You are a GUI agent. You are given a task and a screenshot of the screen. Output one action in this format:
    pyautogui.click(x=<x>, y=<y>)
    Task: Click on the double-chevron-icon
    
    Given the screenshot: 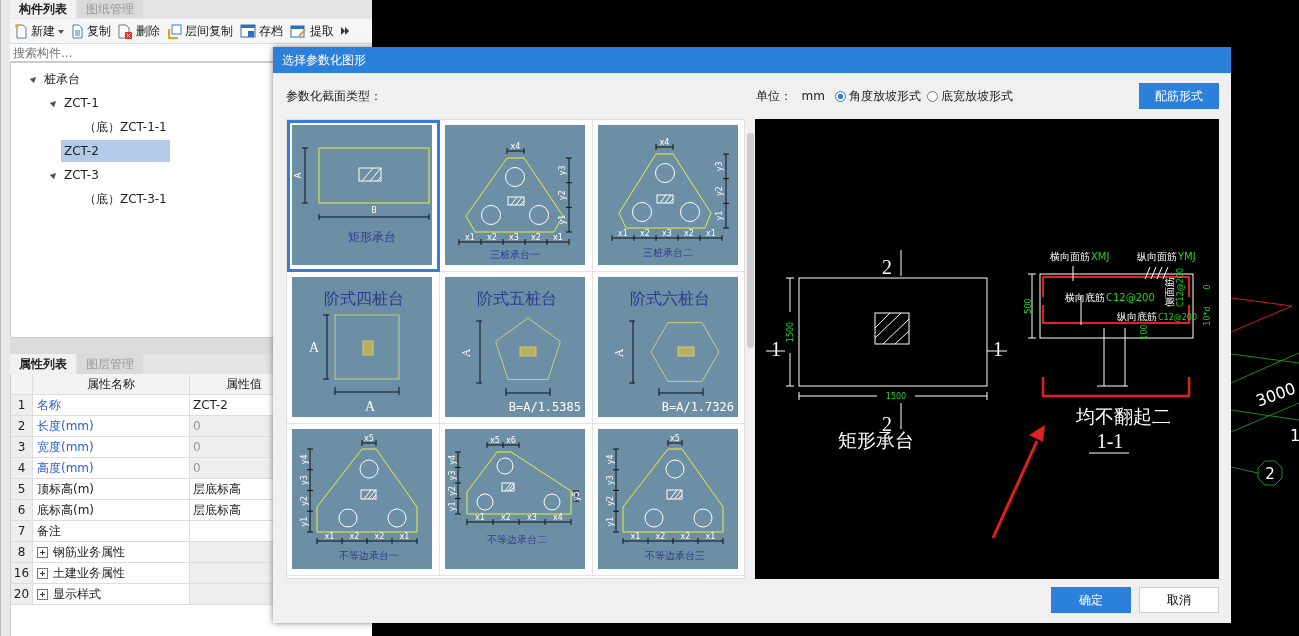 What is the action you would take?
    pyautogui.click(x=345, y=31)
    